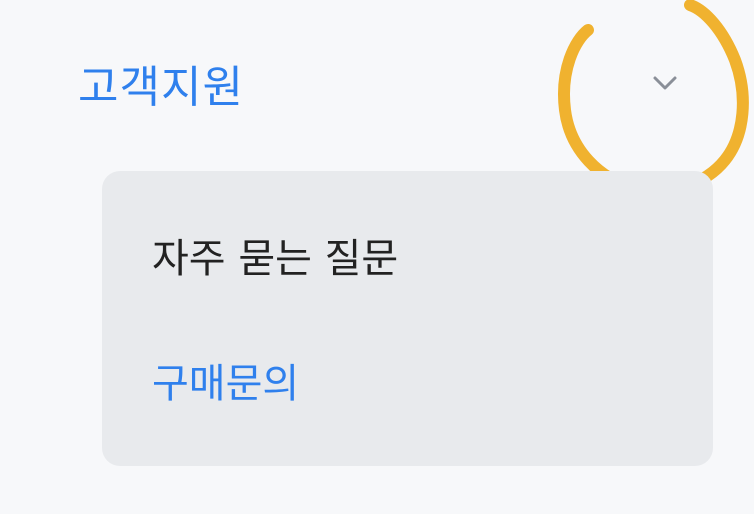 This screenshot has width=754, height=514. I want to click on section-title: 고객지원, so click(161, 87).